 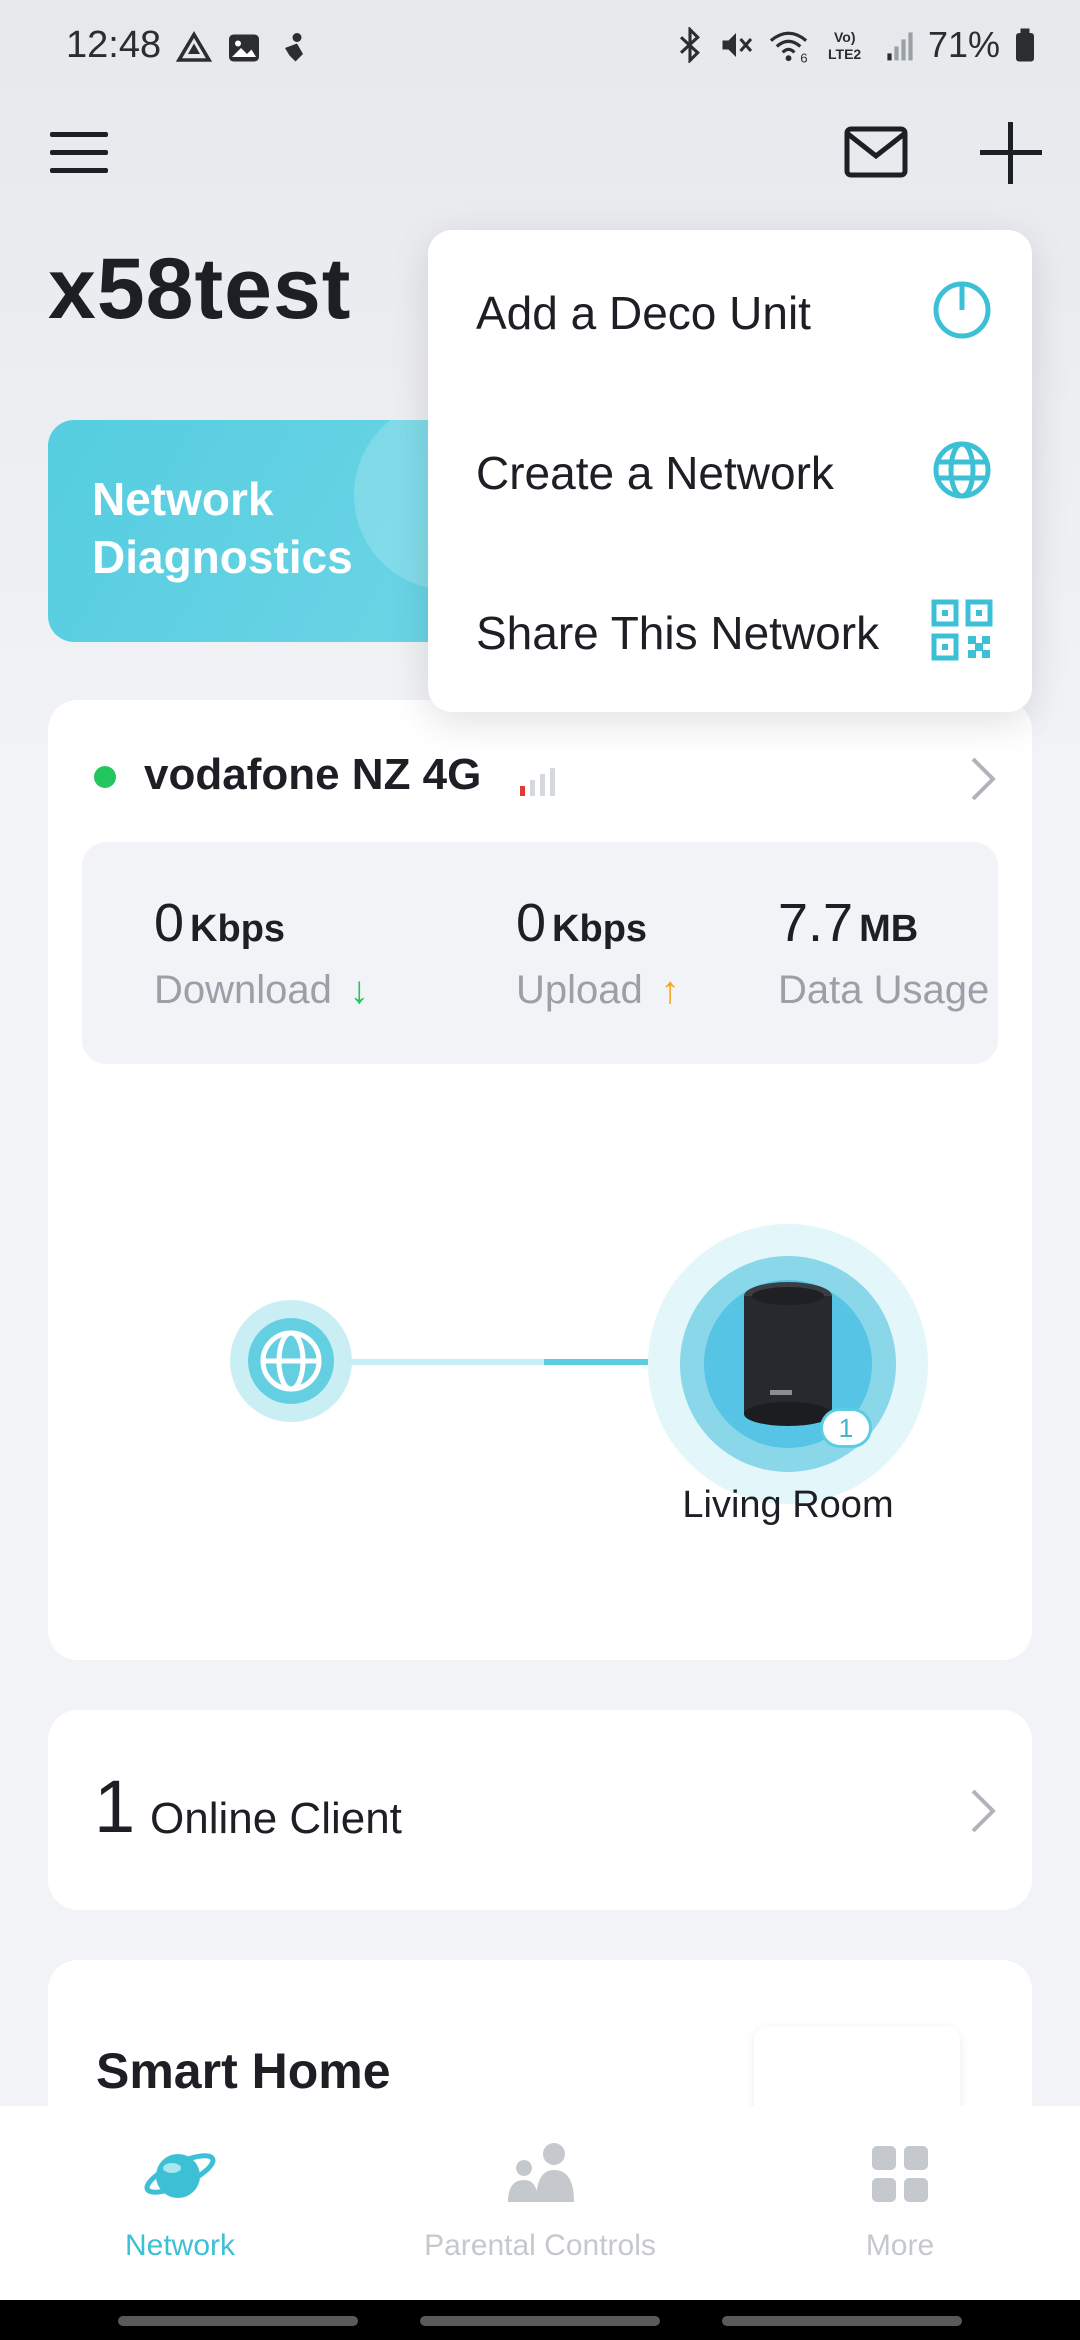 What do you see at coordinates (222, 528) in the screenshot?
I see `network-diagnostics-label: Network Diagnostics` at bounding box center [222, 528].